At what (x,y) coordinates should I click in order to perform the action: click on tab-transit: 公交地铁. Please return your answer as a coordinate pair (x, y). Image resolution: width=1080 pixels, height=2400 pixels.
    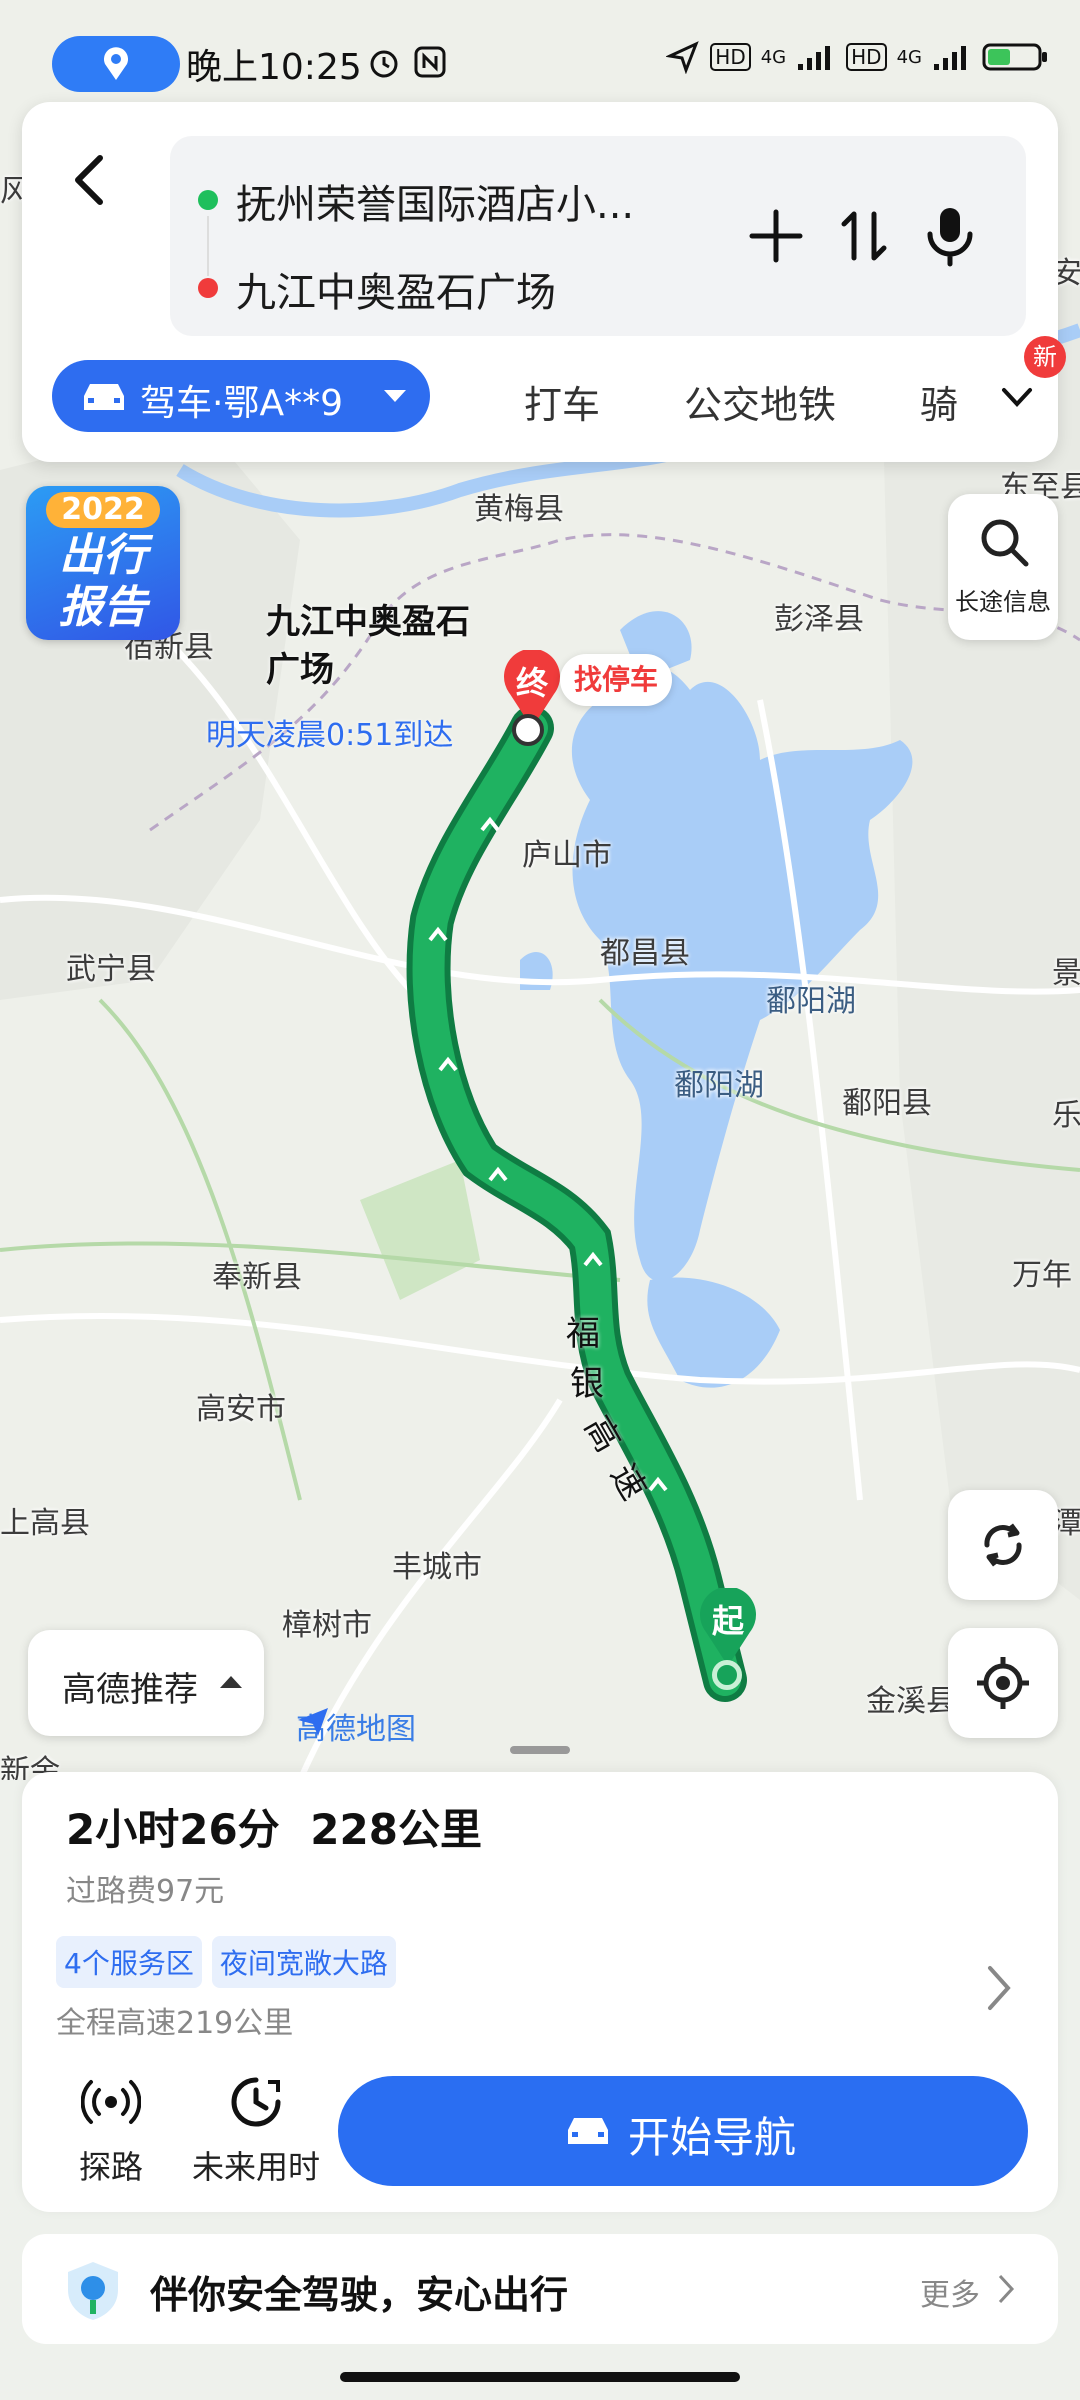
    Looking at the image, I should click on (760, 401).